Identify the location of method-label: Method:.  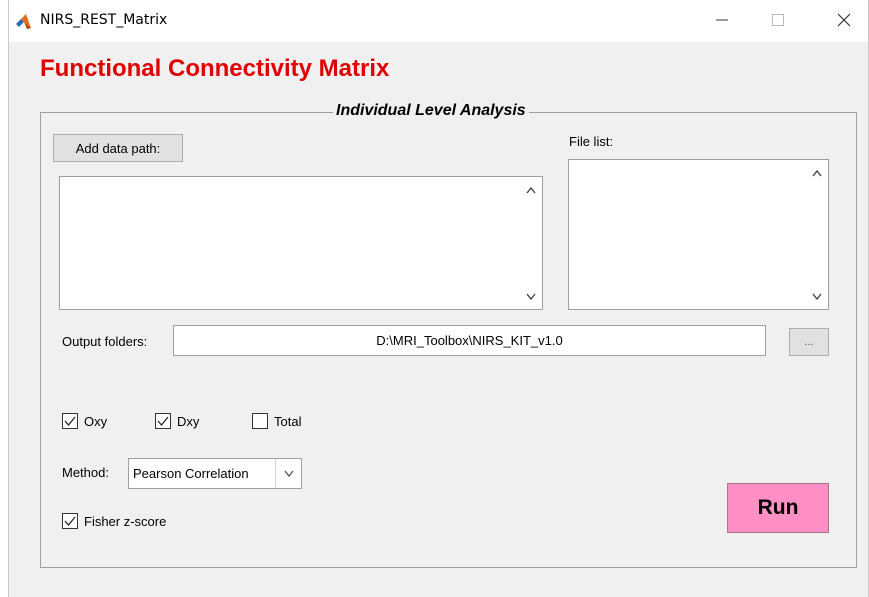
(85, 472).